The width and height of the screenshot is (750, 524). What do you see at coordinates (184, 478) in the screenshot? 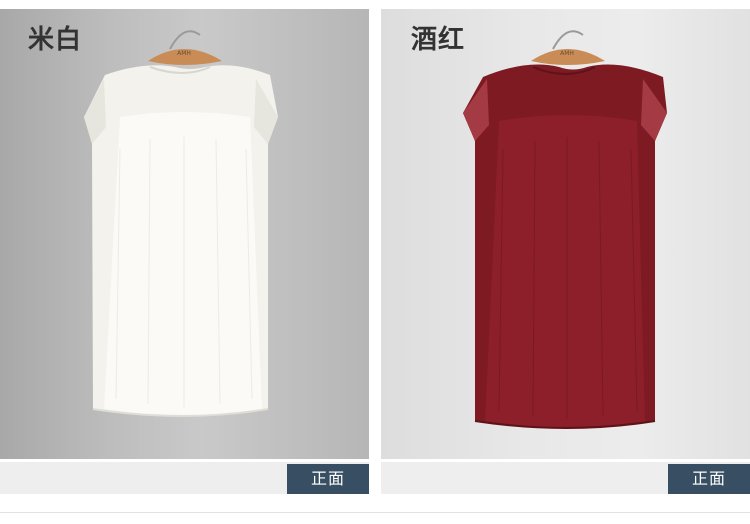
I see `product-footer-ivory: 正面` at bounding box center [184, 478].